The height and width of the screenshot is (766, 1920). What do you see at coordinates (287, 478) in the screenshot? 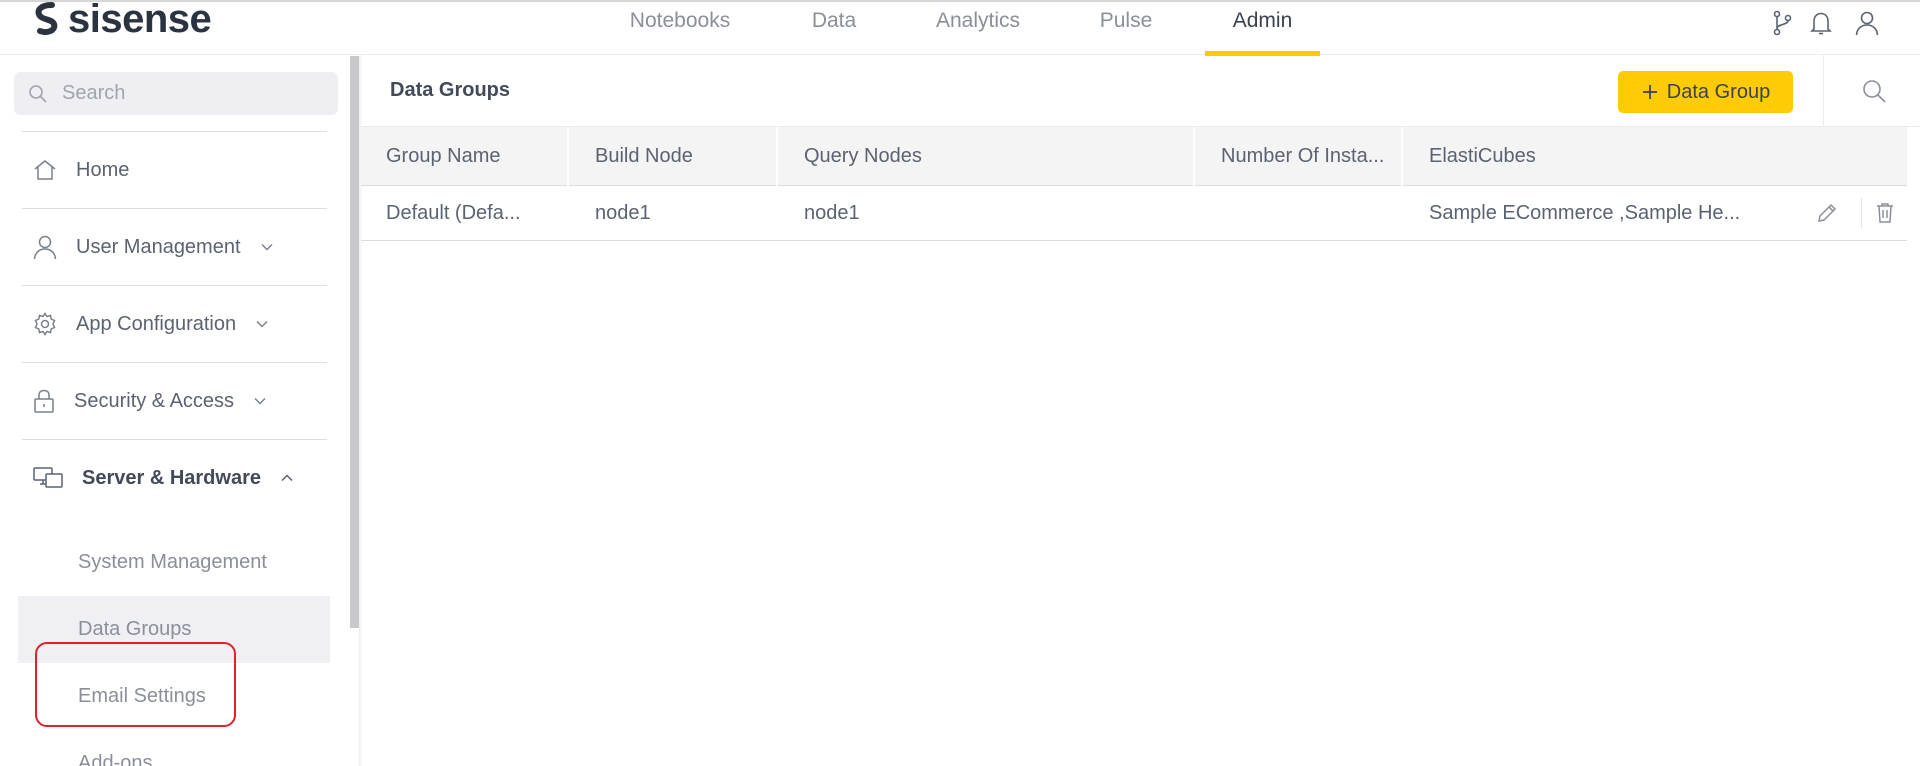
I see `chevron-up-icon` at bounding box center [287, 478].